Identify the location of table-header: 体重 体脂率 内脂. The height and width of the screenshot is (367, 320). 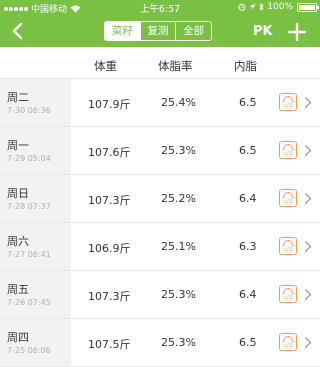
(160, 63).